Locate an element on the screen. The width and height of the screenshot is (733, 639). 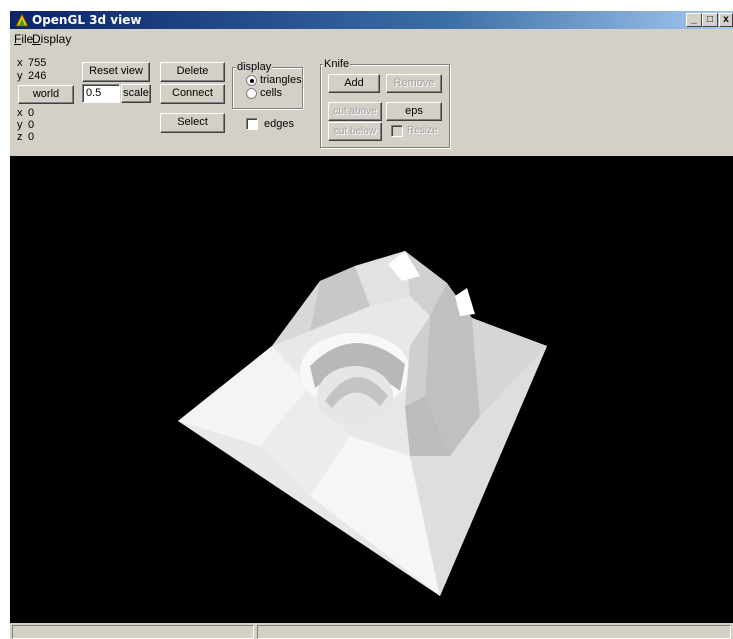
cut-above-button: cut above is located at coordinates (355, 111).